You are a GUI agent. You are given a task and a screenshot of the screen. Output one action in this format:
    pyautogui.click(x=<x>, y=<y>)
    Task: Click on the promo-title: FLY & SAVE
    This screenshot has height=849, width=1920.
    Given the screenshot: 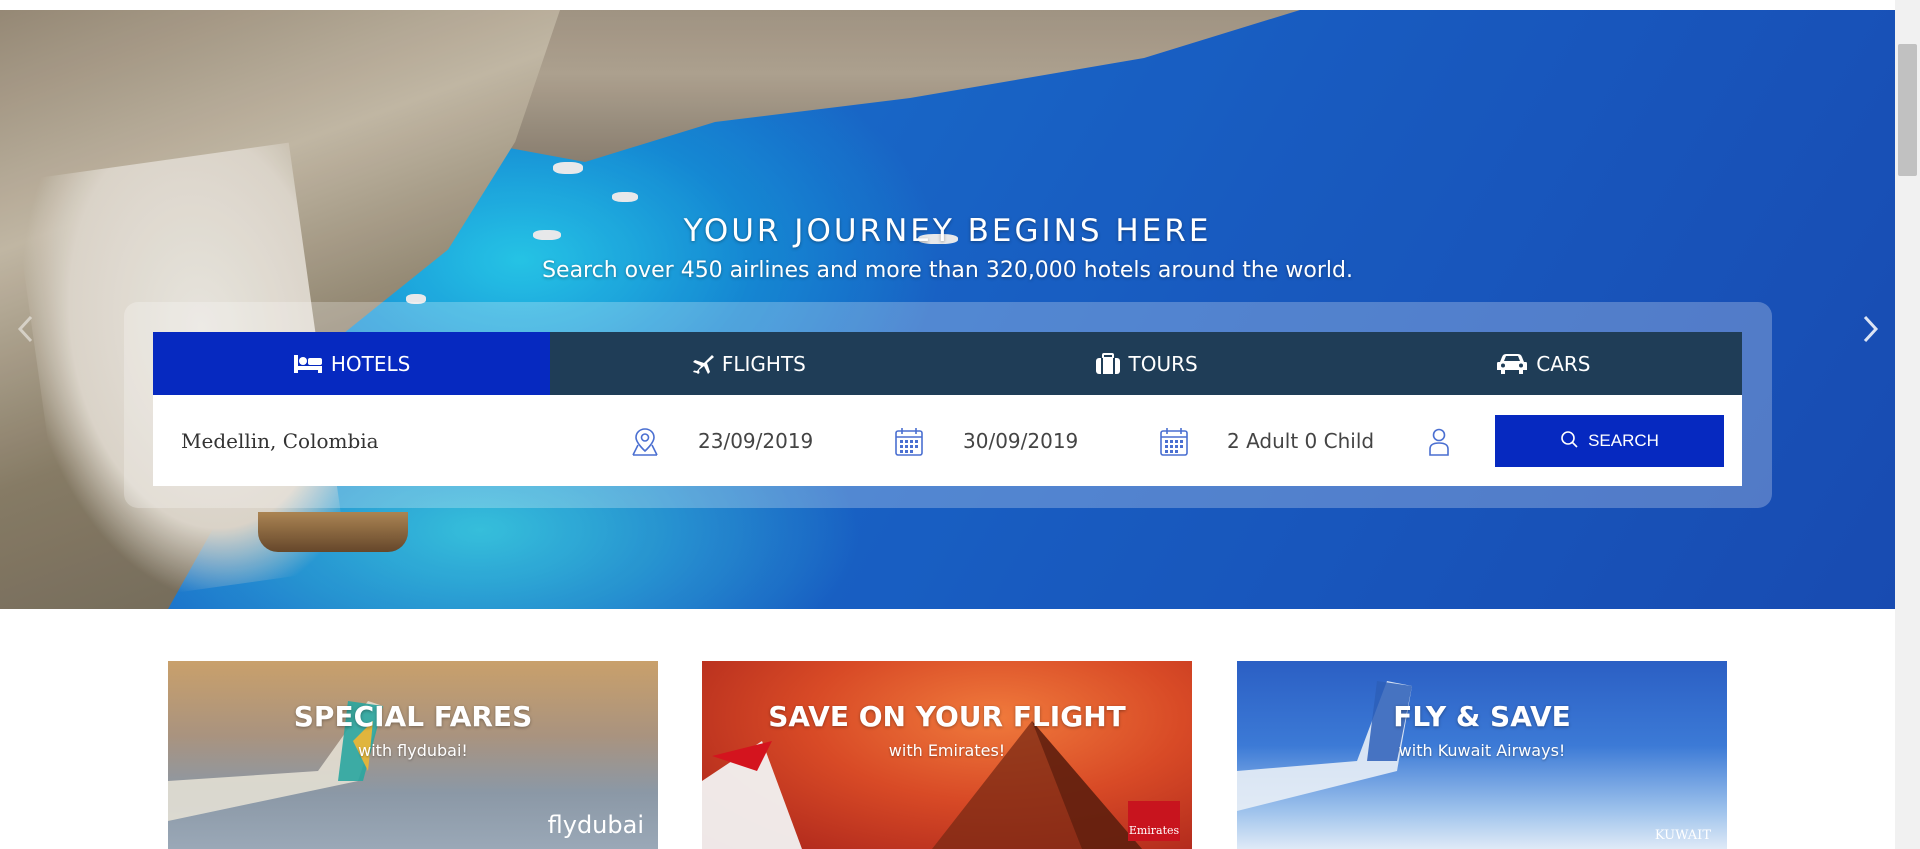 What is the action you would take?
    pyautogui.click(x=1482, y=716)
    